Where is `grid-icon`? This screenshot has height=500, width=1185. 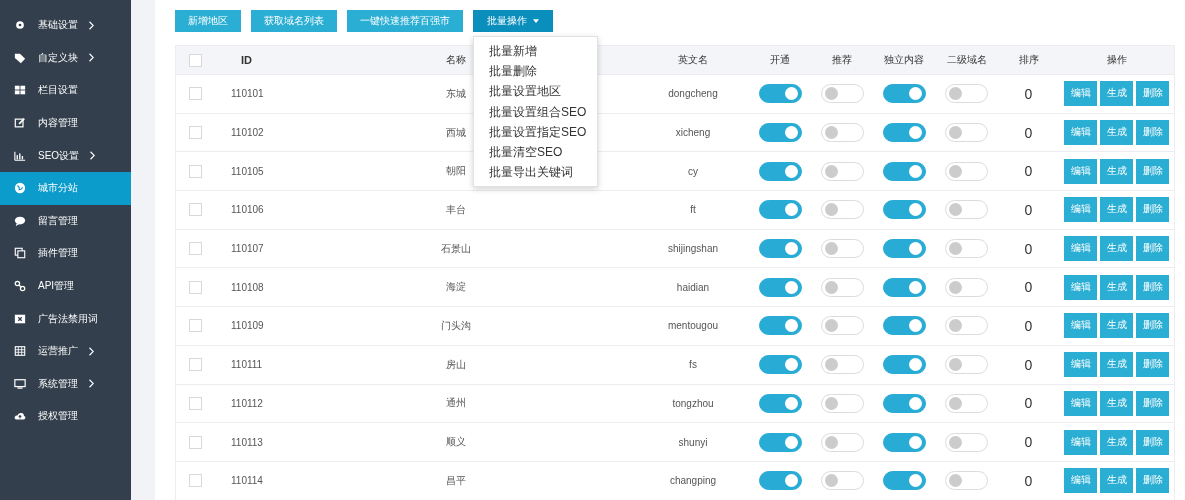 grid-icon is located at coordinates (20, 90).